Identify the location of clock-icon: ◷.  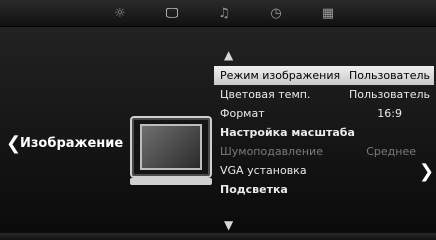
(276, 13).